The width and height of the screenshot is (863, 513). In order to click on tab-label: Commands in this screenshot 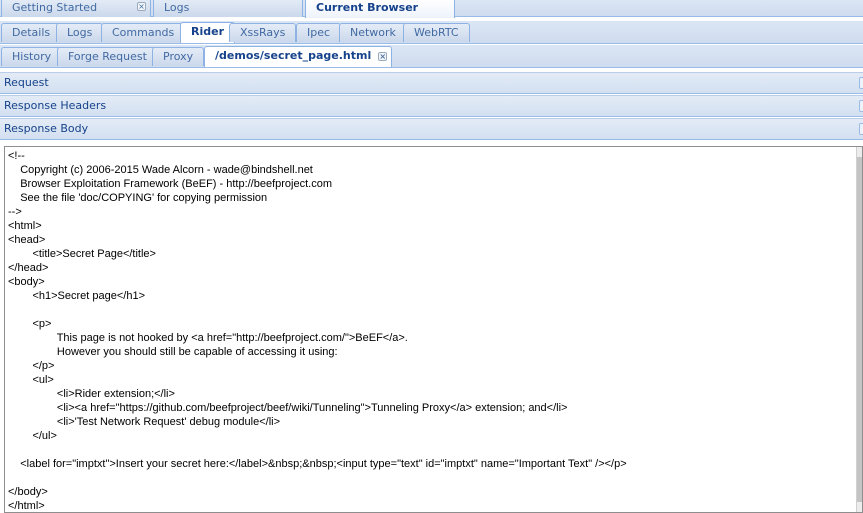, I will do `click(143, 32)`.